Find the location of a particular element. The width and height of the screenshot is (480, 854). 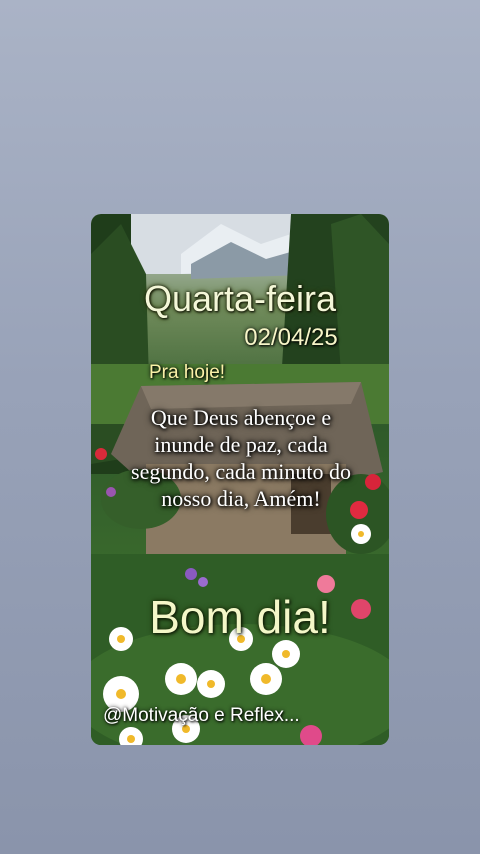

date-label: 02/04/25 is located at coordinates (291, 337).